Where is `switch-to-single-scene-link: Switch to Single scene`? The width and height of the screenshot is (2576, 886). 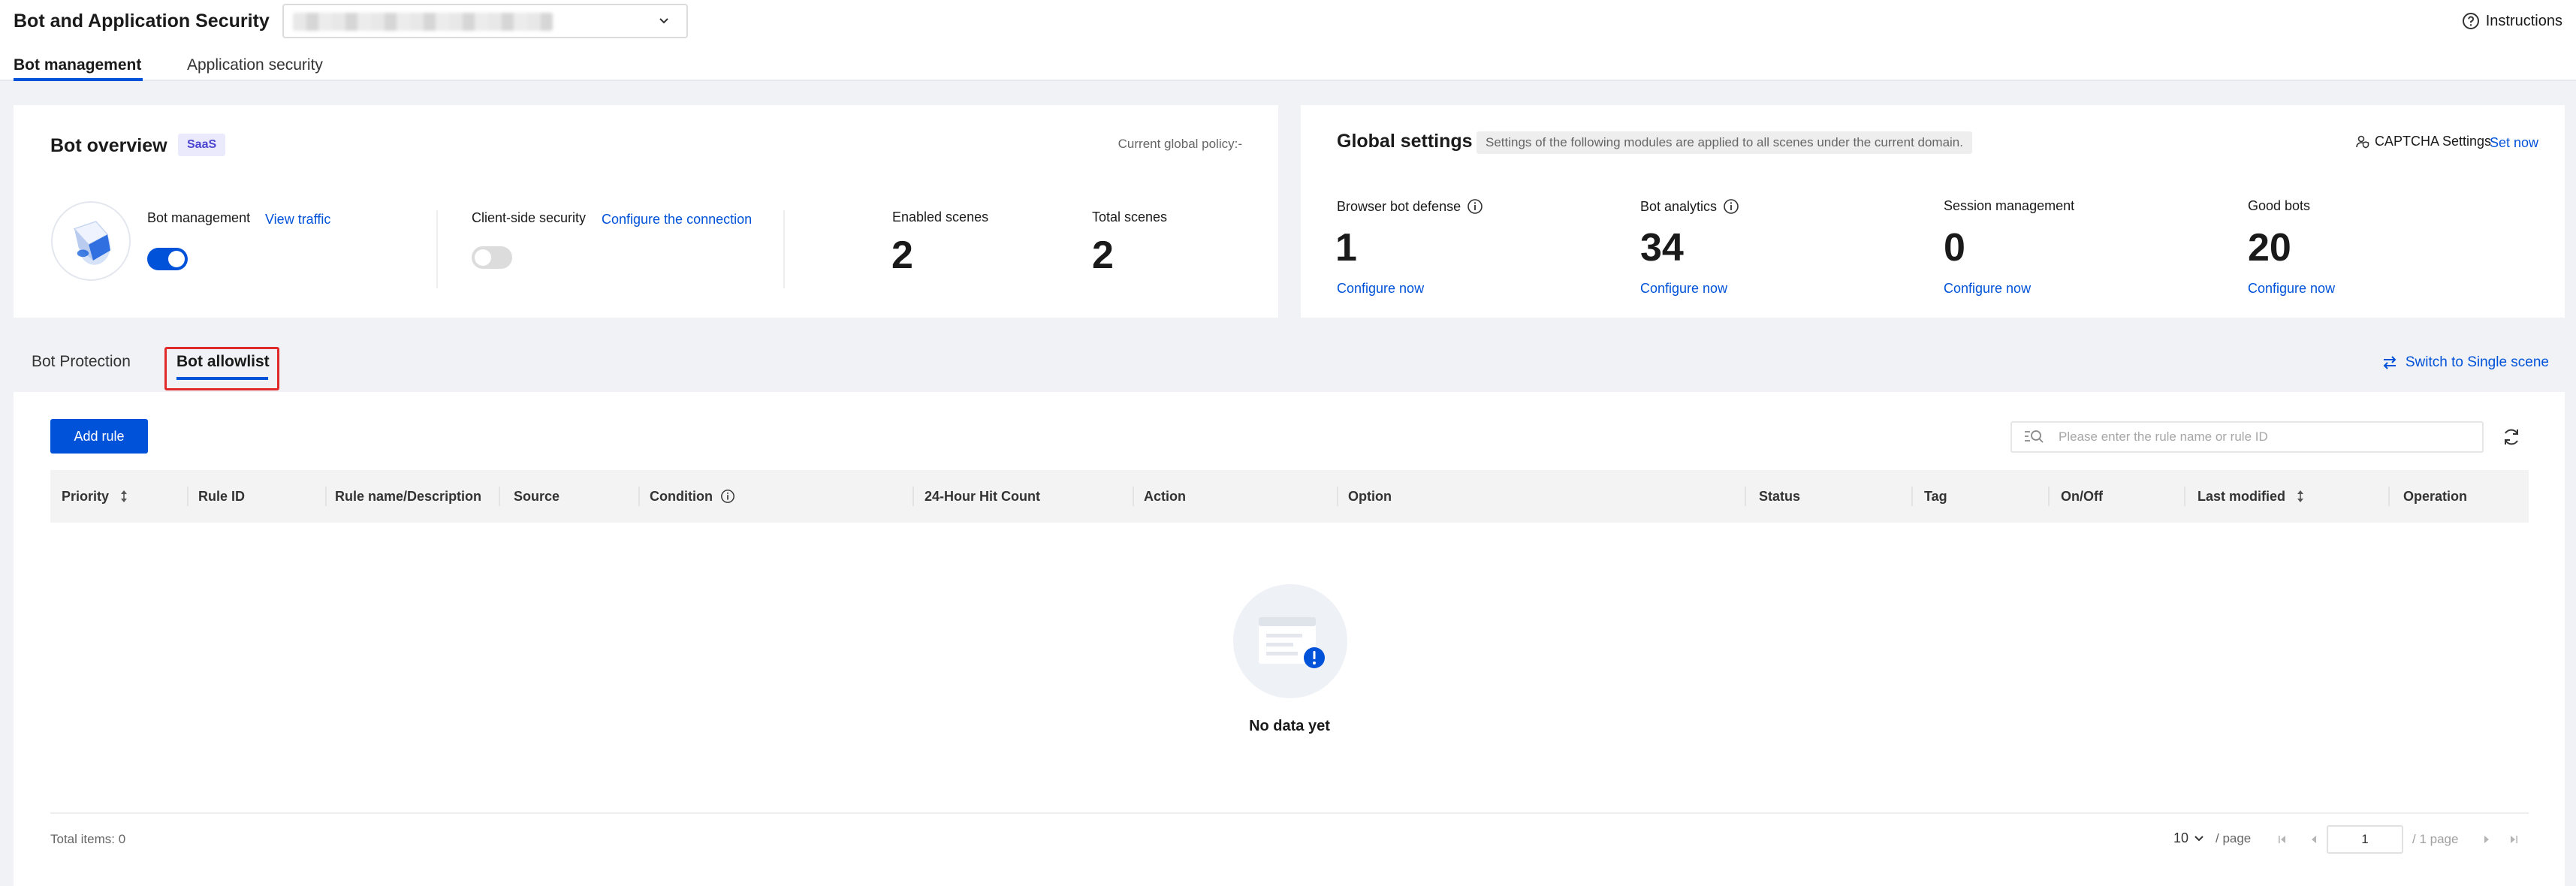 switch-to-single-scene-link: Switch to Single scene is located at coordinates (2465, 362).